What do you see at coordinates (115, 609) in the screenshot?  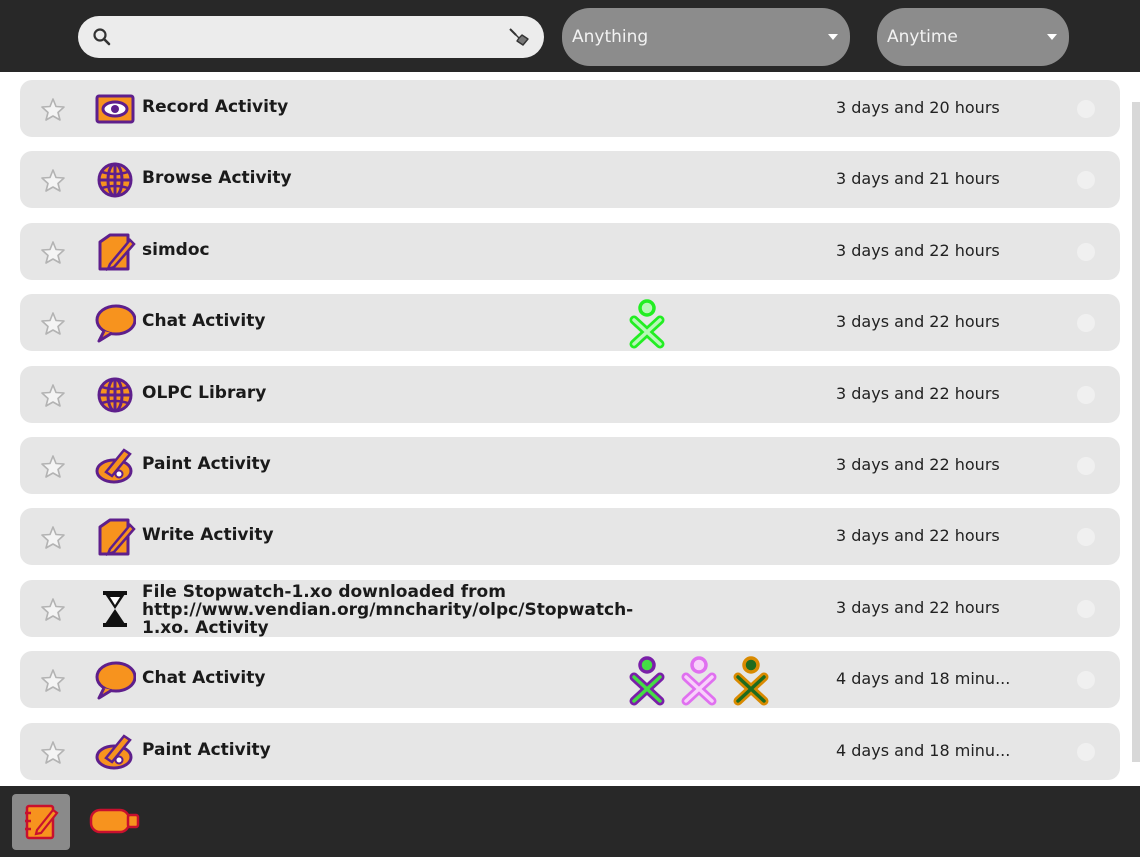 I see `hourglass-download-icon` at bounding box center [115, 609].